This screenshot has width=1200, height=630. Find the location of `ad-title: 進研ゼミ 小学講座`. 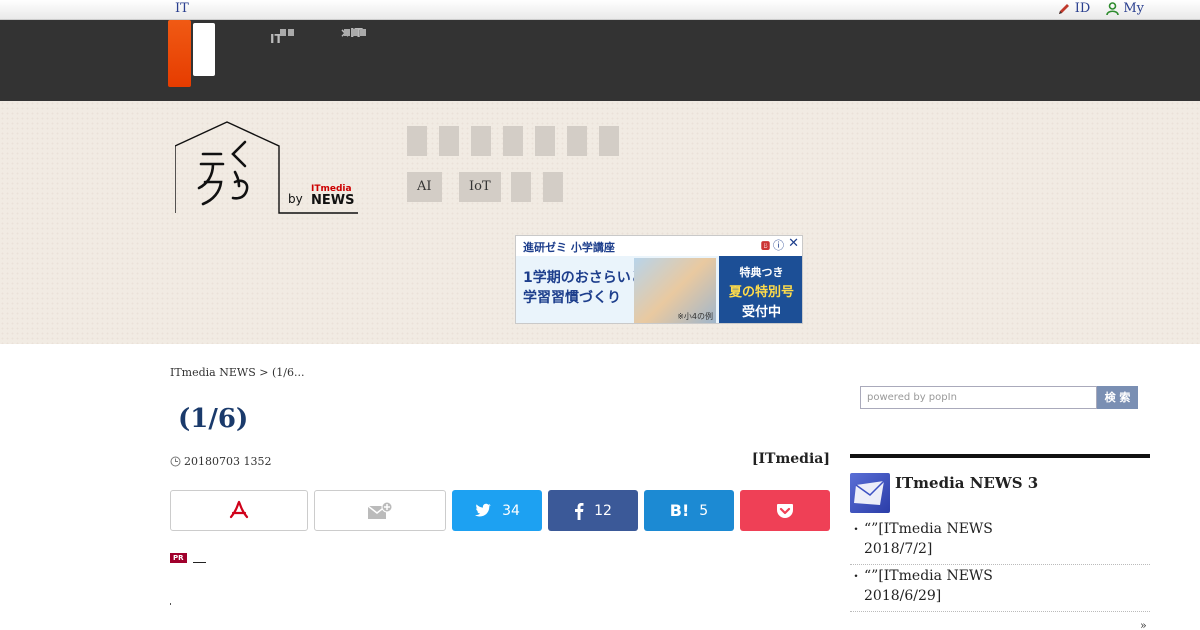

ad-title: 進研ゼミ 小学講座 is located at coordinates (569, 247).